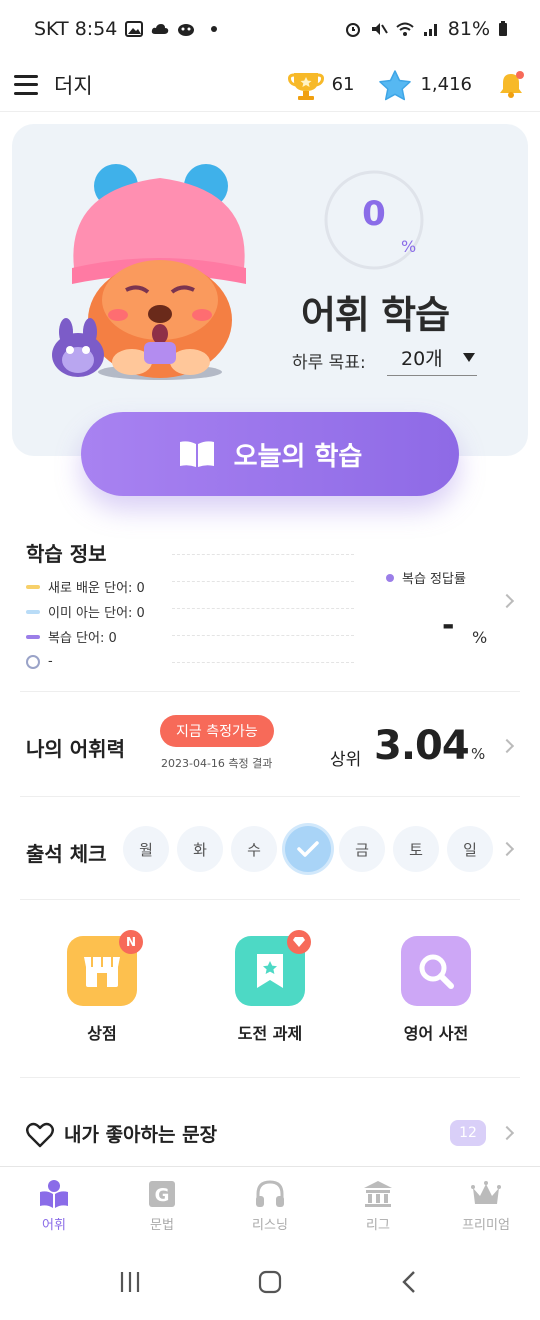 The image size is (540, 1320). What do you see at coordinates (346, 760) in the screenshot?
I see `rank-label: 상위` at bounding box center [346, 760].